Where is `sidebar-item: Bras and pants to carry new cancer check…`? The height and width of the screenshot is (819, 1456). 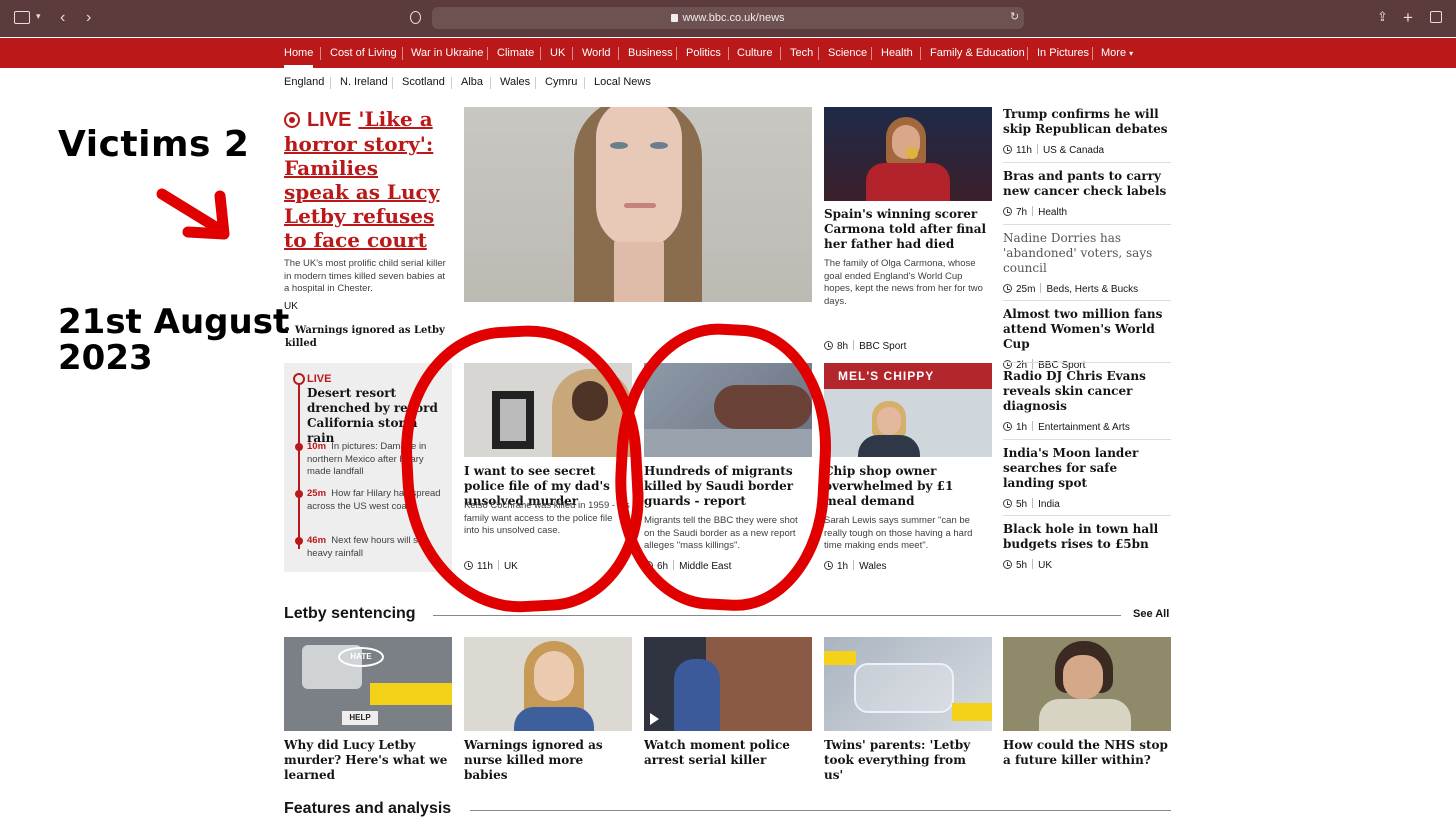
sidebar-item: Bras and pants to carry new cancer check… is located at coordinates (1087, 193).